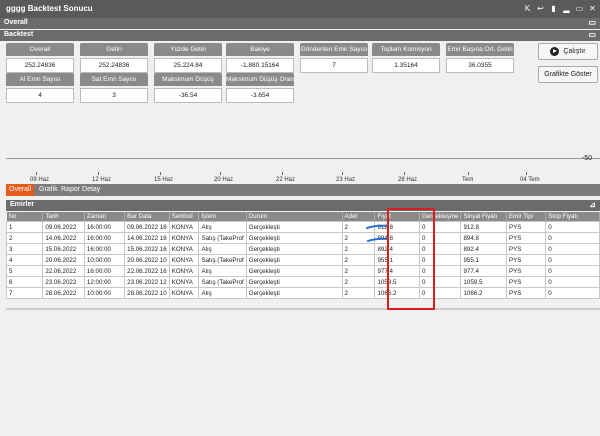  I want to click on undo-icon: ↩, so click(540, 8).